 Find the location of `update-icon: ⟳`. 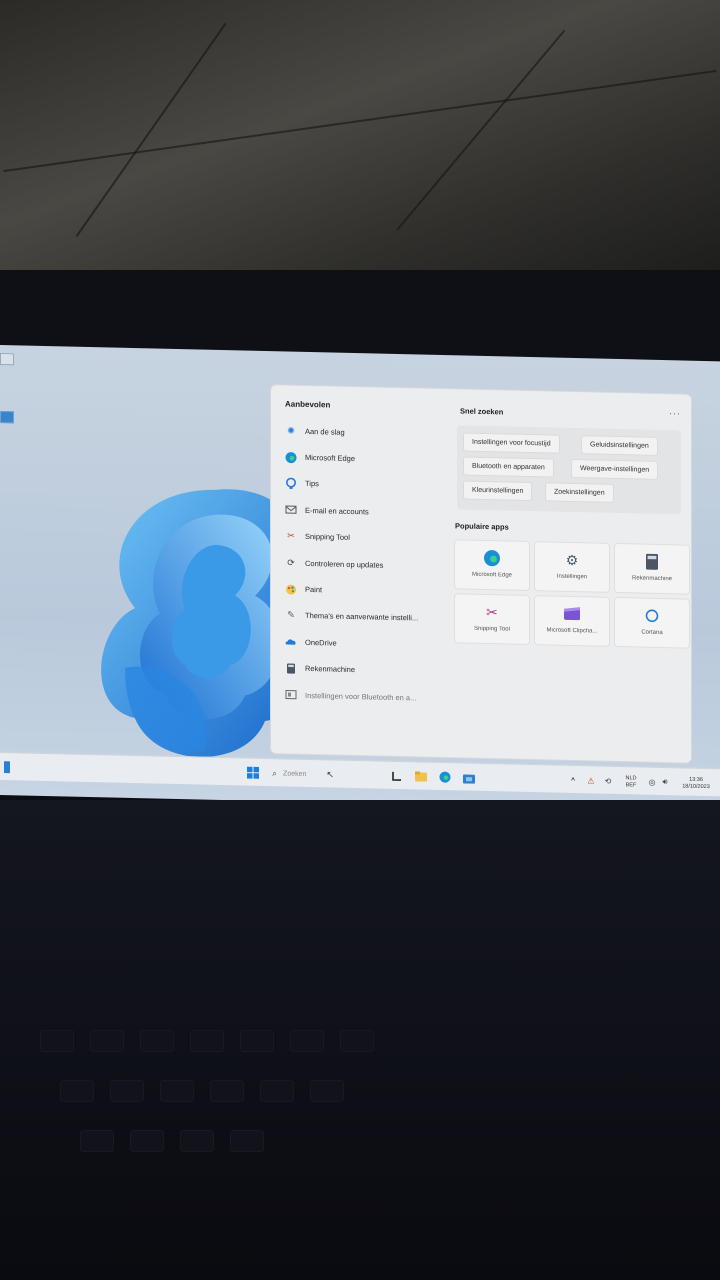

update-icon: ⟳ is located at coordinates (291, 562).